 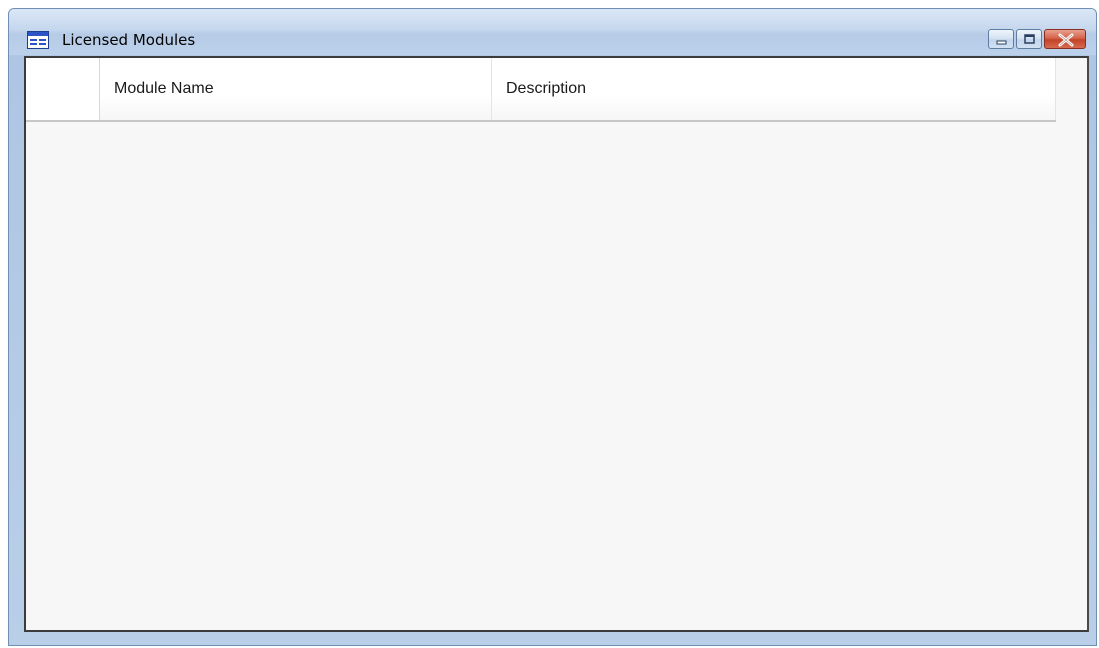 What do you see at coordinates (552, 32) in the screenshot?
I see `title-bar: Licensed Modules` at bounding box center [552, 32].